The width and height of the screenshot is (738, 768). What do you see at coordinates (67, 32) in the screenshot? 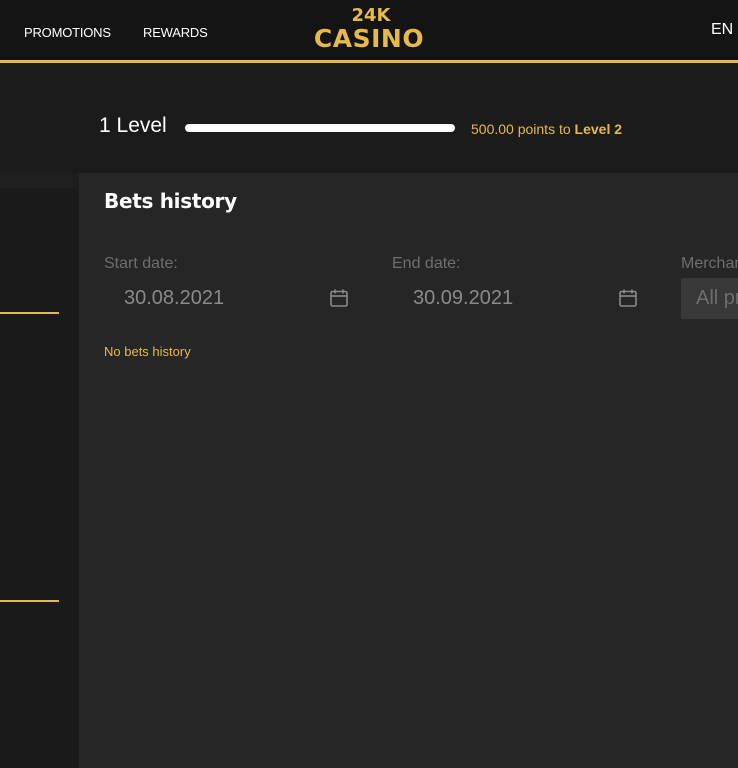
I see `nav-promotions-link: PROMOTIONS` at bounding box center [67, 32].